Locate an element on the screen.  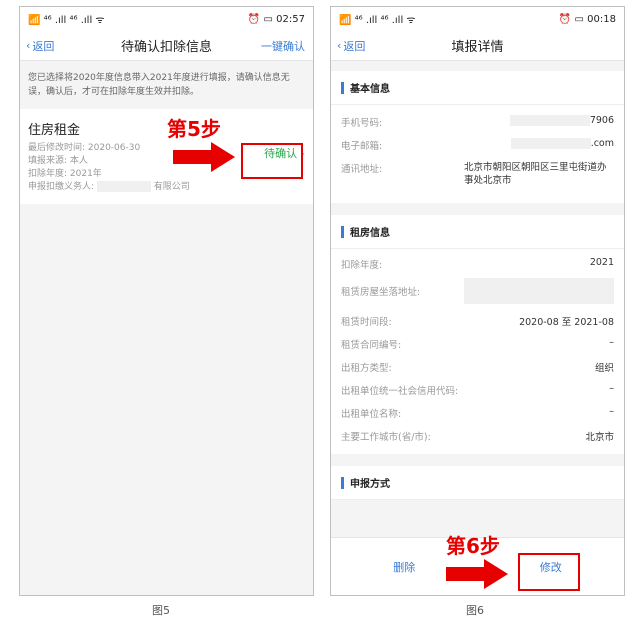
email-value: .com is located at coordinates (562, 143).